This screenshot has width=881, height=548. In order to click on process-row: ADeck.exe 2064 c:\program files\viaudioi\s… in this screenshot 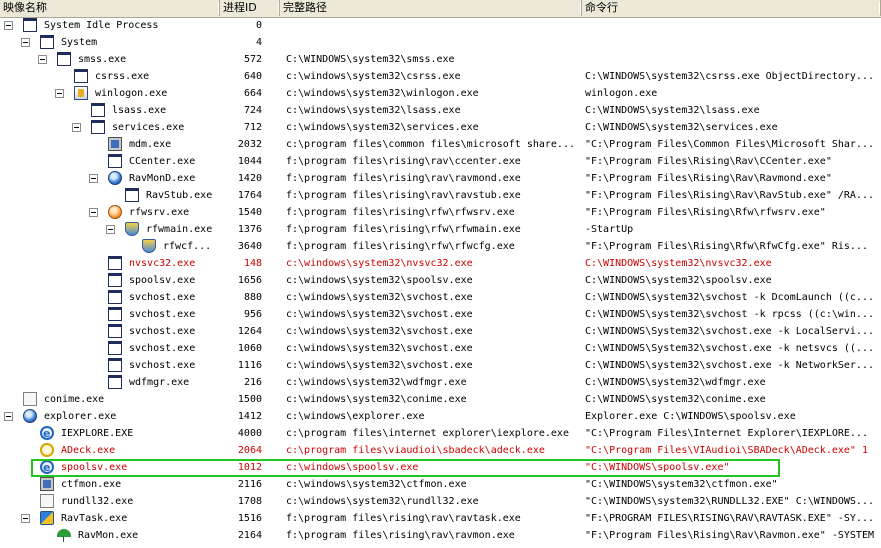, I will do `click(440, 450)`.